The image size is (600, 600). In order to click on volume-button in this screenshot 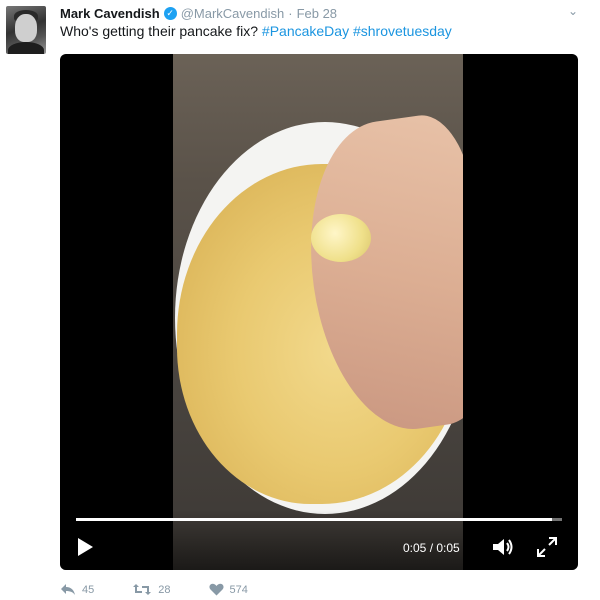, I will do `click(503, 547)`.